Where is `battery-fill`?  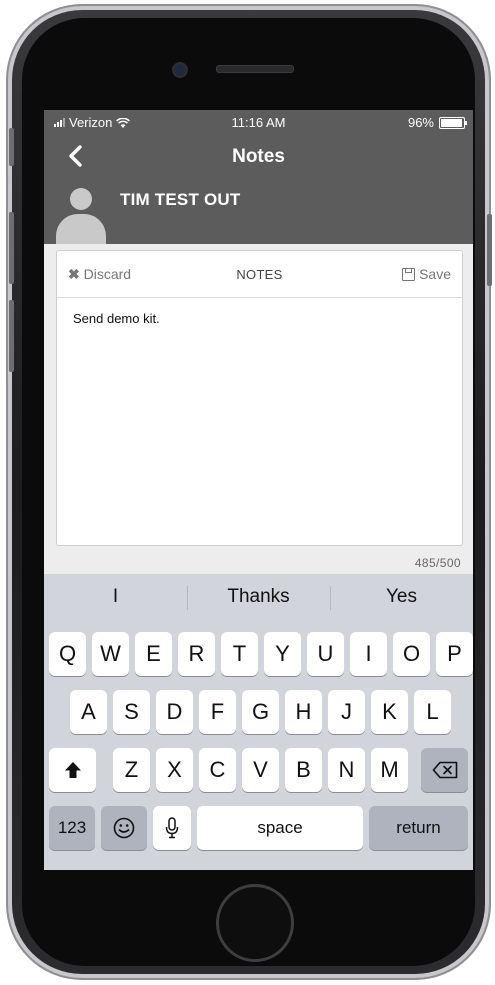
battery-fill is located at coordinates (451, 122).